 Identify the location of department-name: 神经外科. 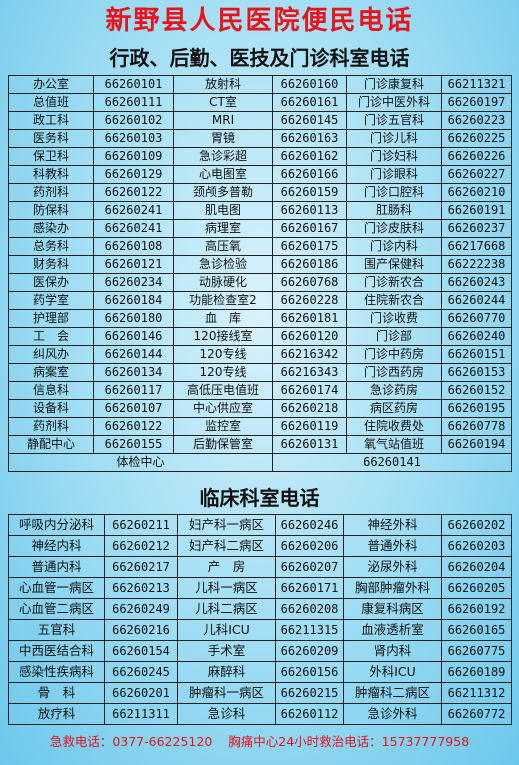
(392, 525).